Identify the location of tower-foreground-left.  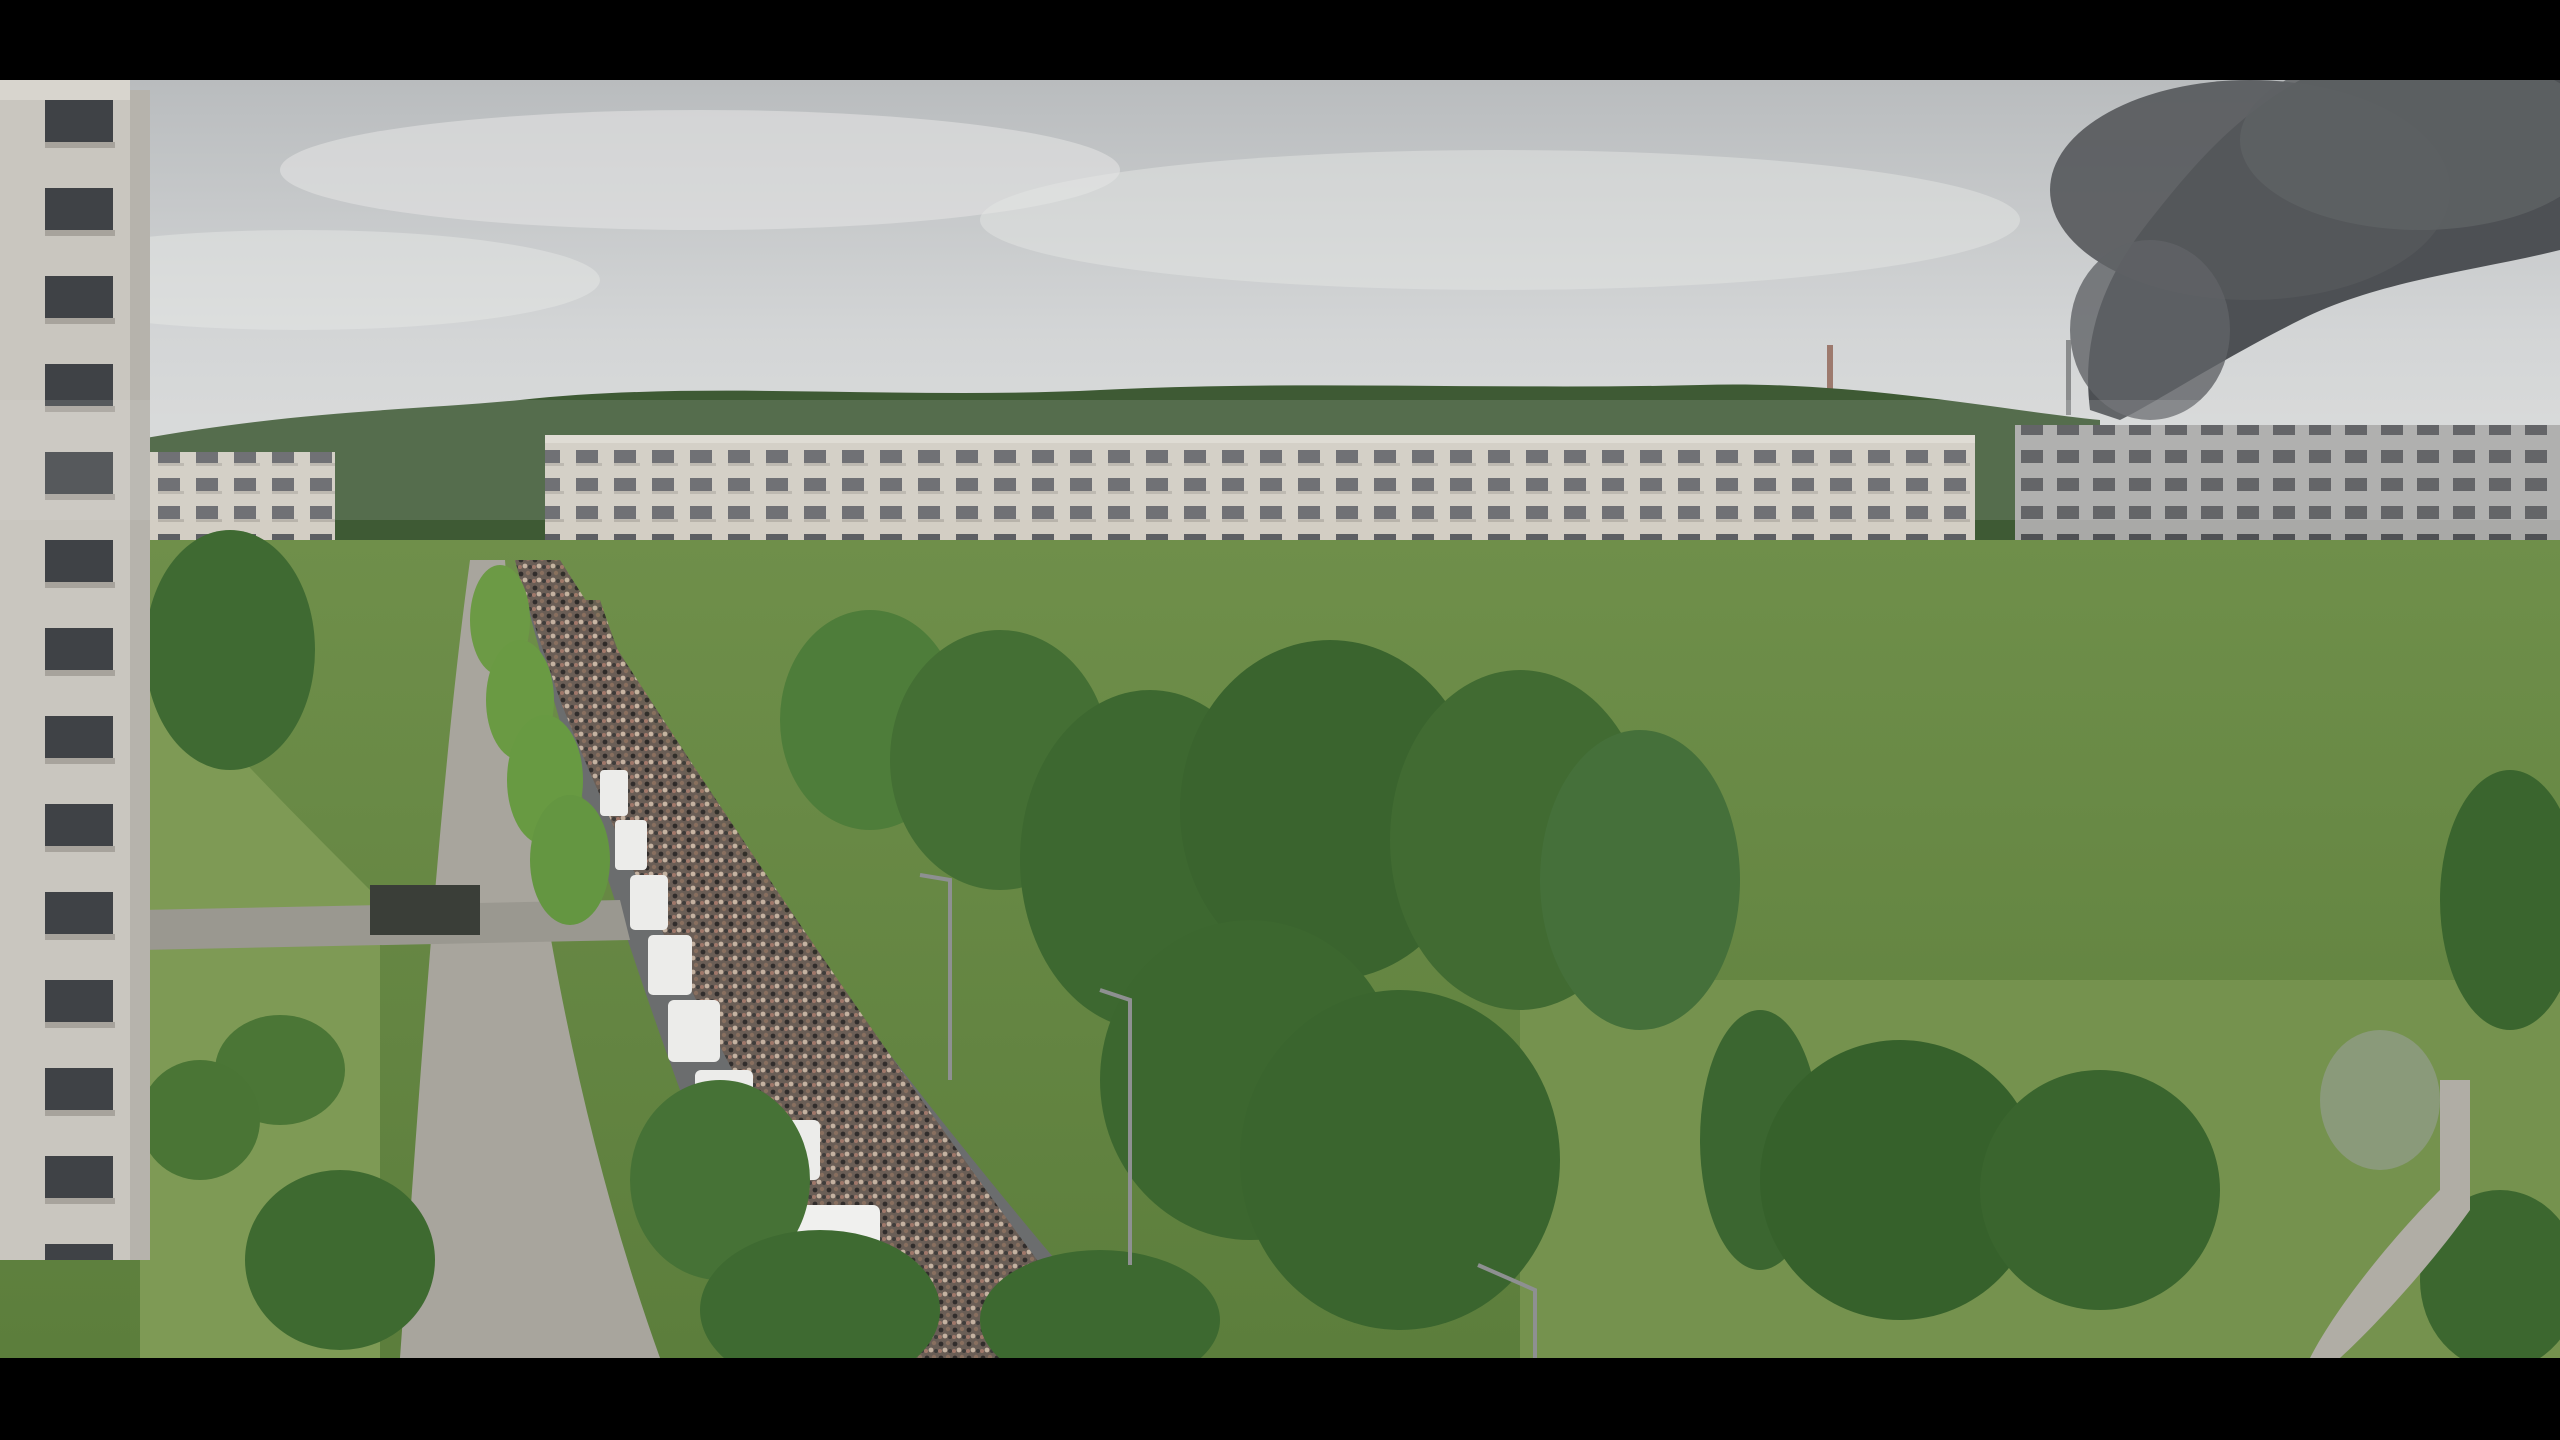
(75, 670).